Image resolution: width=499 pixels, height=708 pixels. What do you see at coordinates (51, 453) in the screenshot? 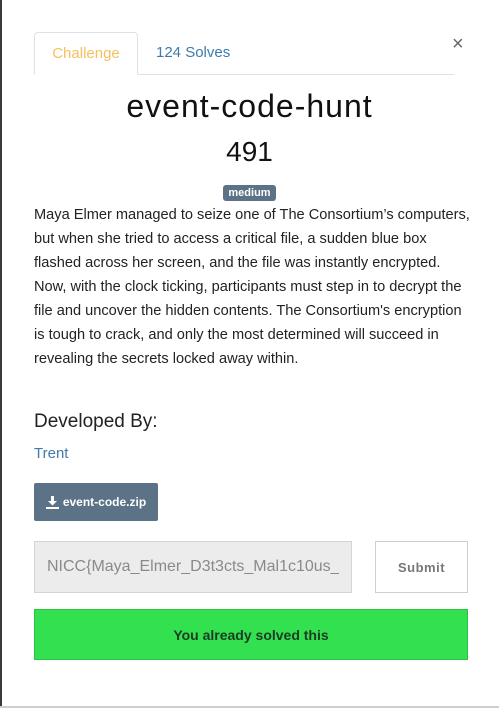
I see `developer-link: Trent` at bounding box center [51, 453].